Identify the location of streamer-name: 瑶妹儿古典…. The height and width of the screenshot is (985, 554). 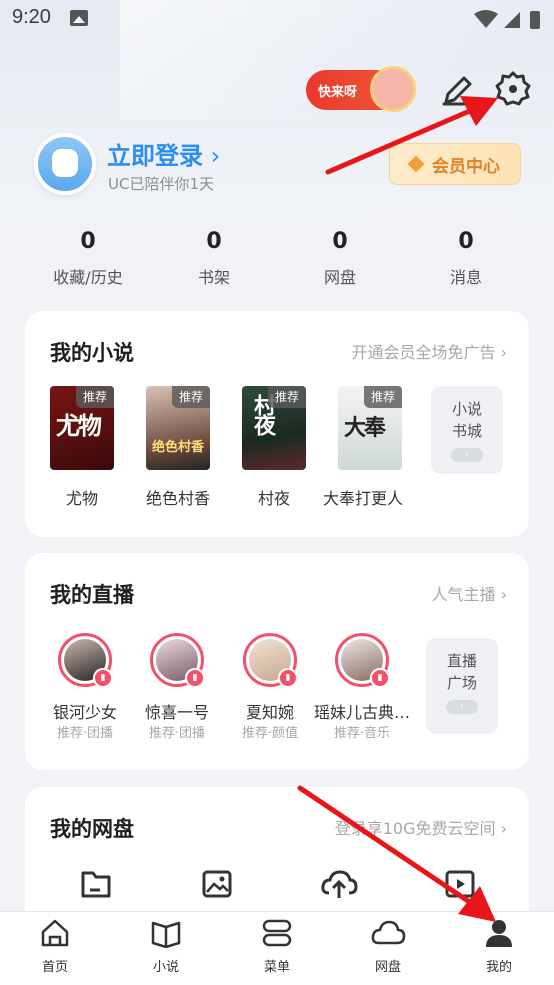
(362, 711).